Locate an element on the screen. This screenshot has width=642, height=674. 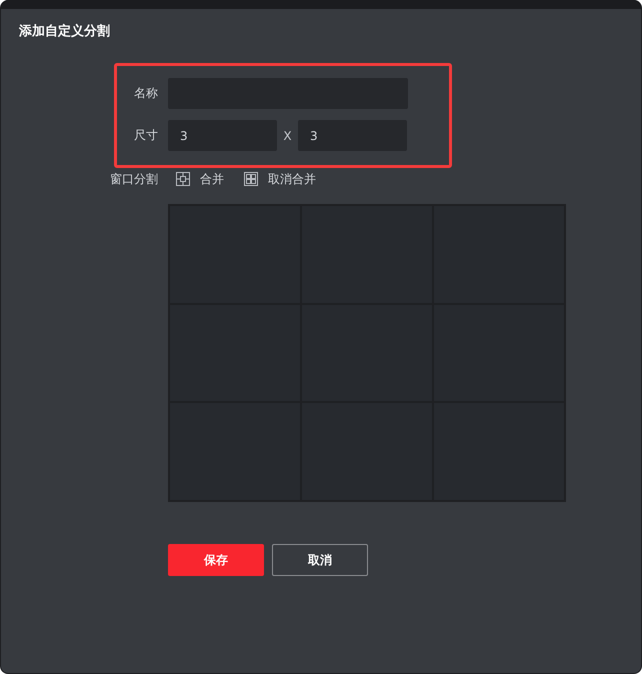
times-separator: X is located at coordinates (287, 135).